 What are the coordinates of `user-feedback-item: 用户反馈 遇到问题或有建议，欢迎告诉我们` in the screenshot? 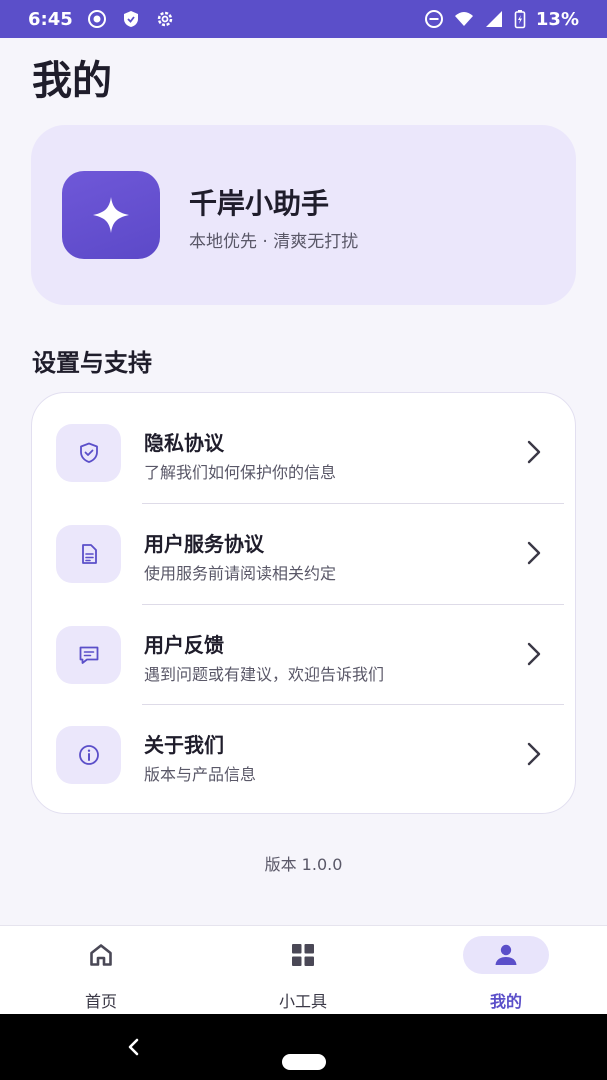 It's located at (304, 645).